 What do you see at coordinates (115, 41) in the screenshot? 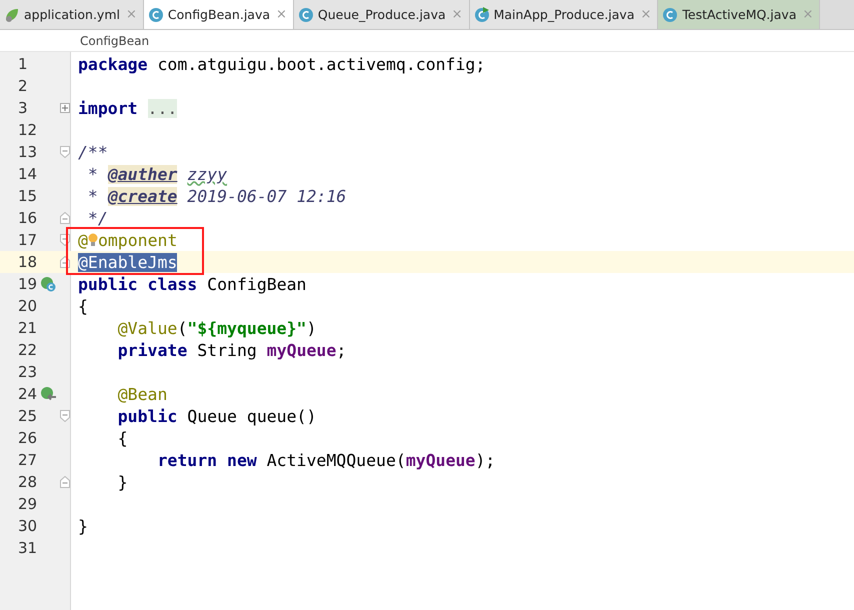
I see `breadcrumb: ConfigBean` at bounding box center [115, 41].